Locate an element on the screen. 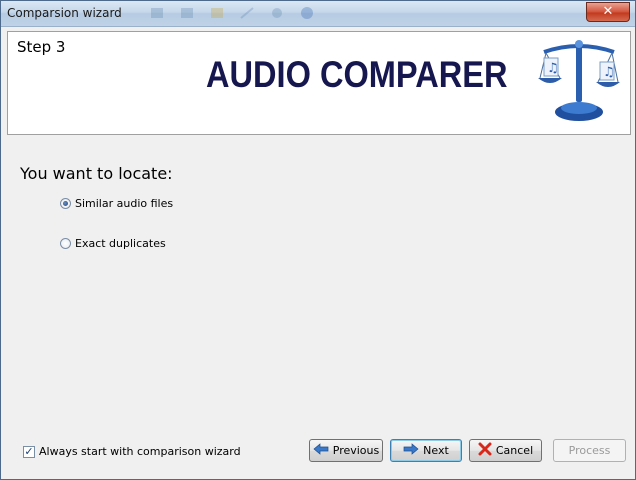 This screenshot has height=480, width=636. next-label: Next is located at coordinates (436, 450).